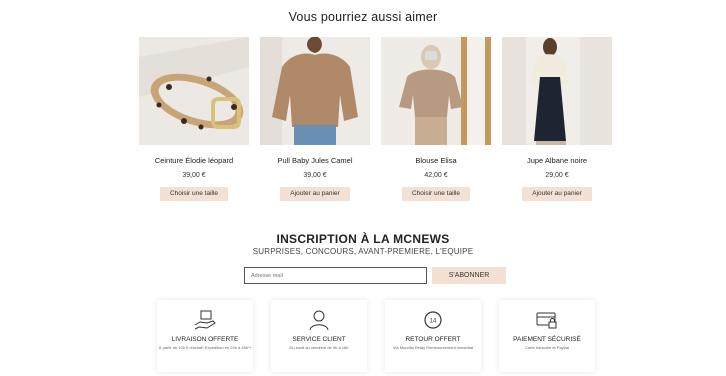 This screenshot has height=376, width=726. Describe the element at coordinates (205, 339) in the screenshot. I see `feature-title: LIVRAISON OFFERTE` at that location.